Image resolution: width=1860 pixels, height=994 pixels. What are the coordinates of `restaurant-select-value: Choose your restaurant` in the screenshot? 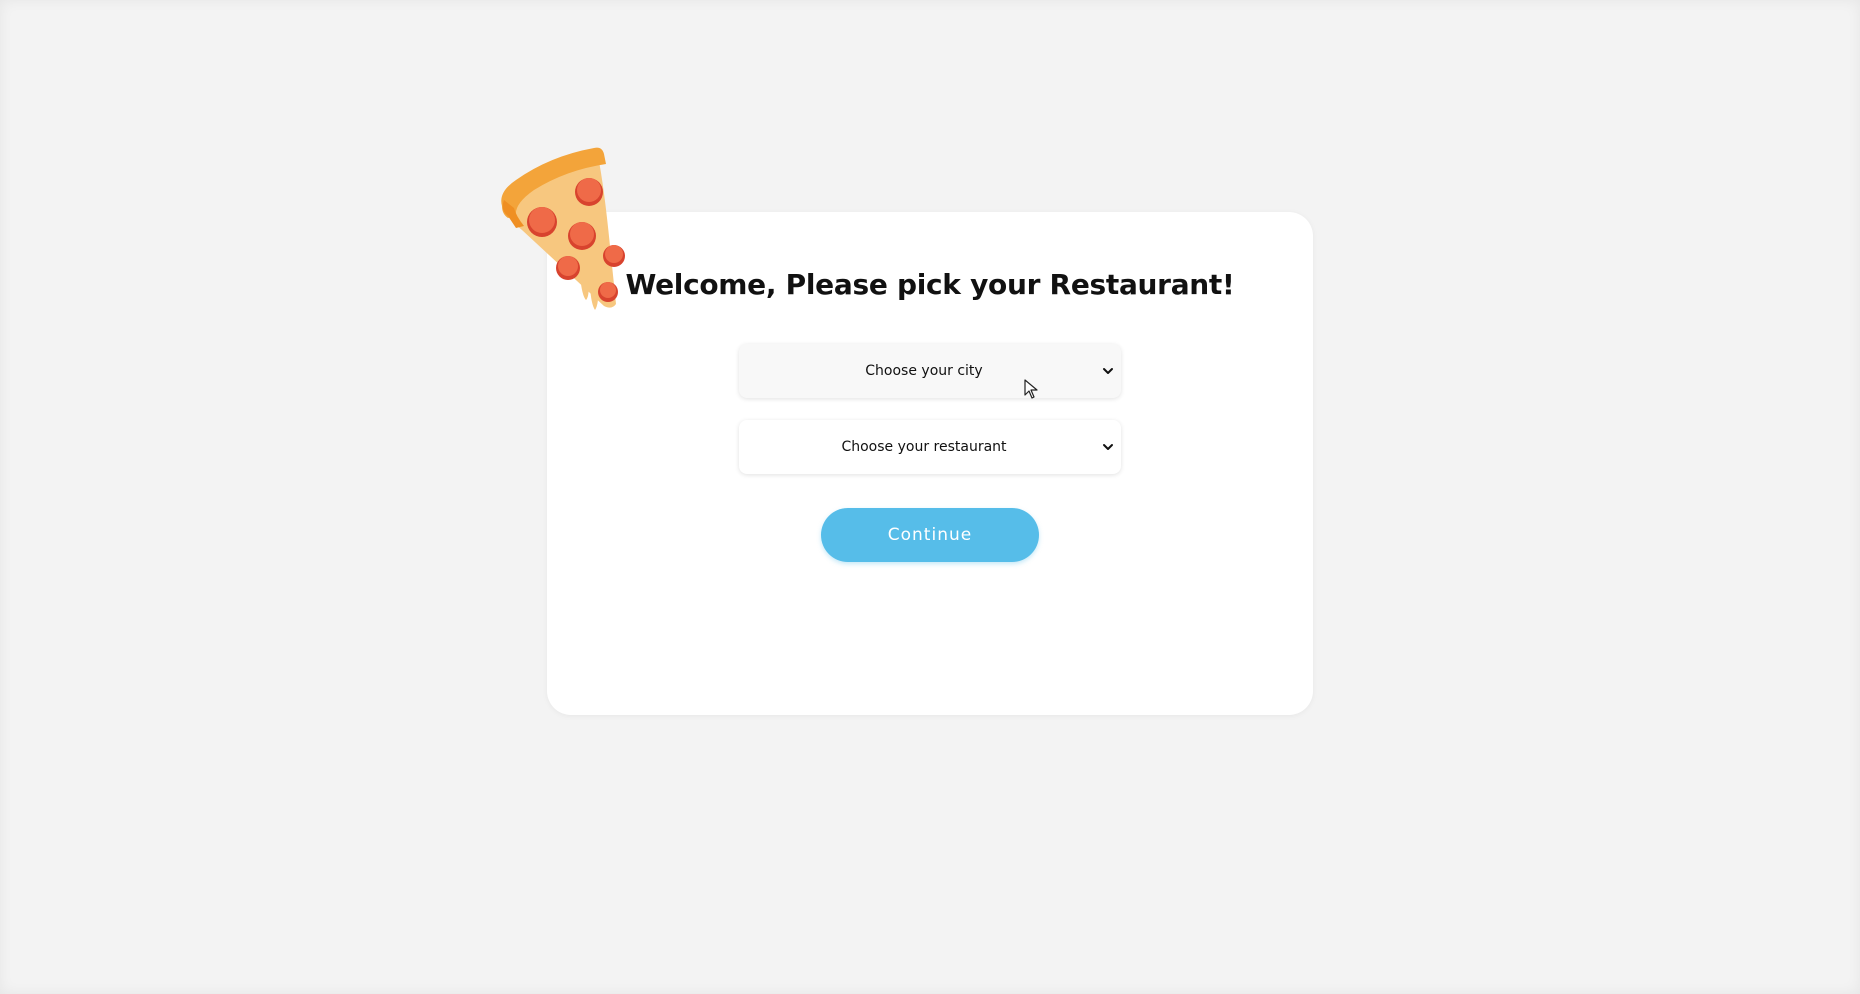 It's located at (924, 447).